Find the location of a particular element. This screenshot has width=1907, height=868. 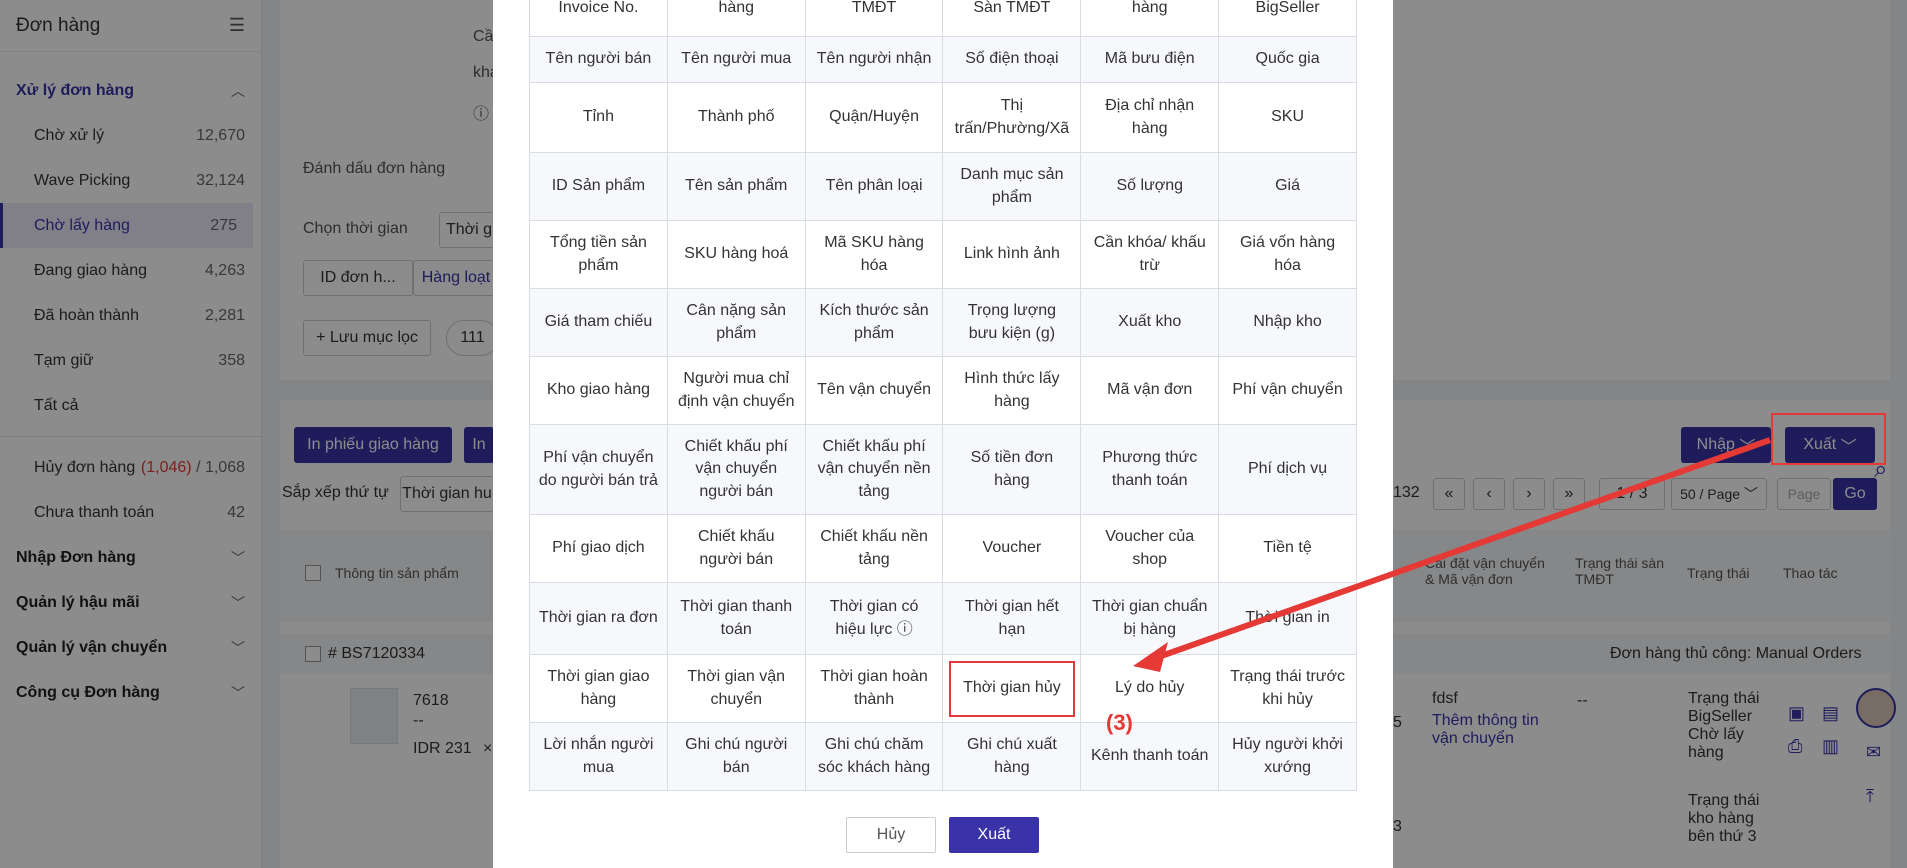

field-option: Hình thức lấy hàng is located at coordinates (1012, 390).